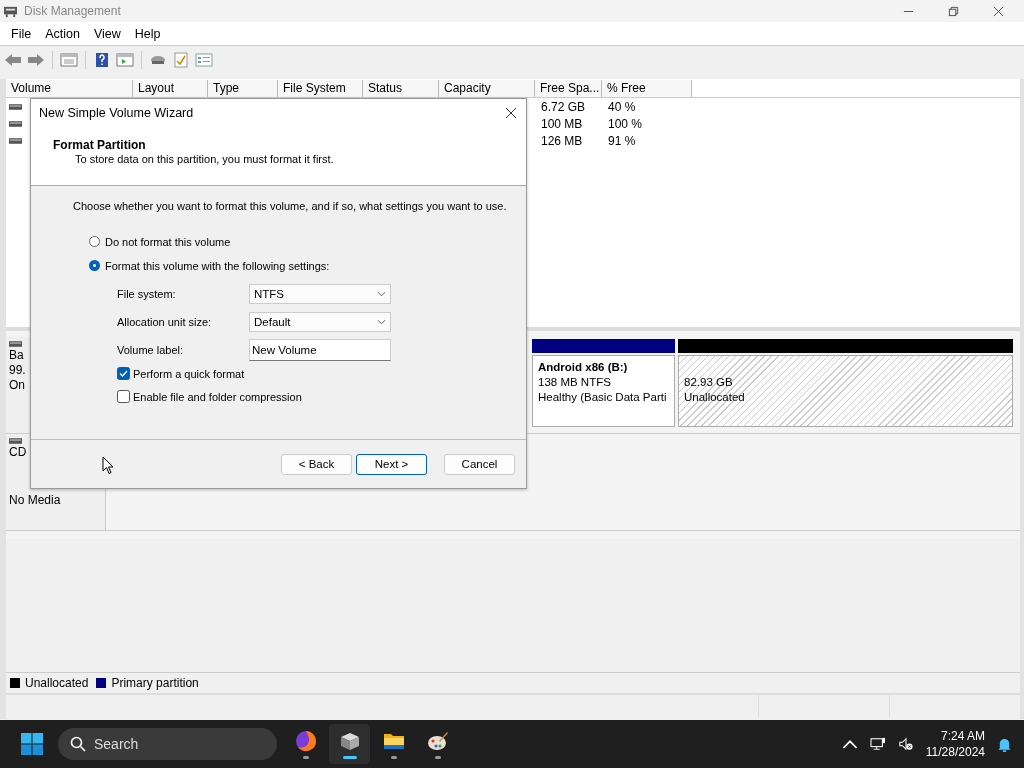 The image size is (1024, 768). Describe the element at coordinates (147, 33) in the screenshot. I see `menu-item: Help` at that location.